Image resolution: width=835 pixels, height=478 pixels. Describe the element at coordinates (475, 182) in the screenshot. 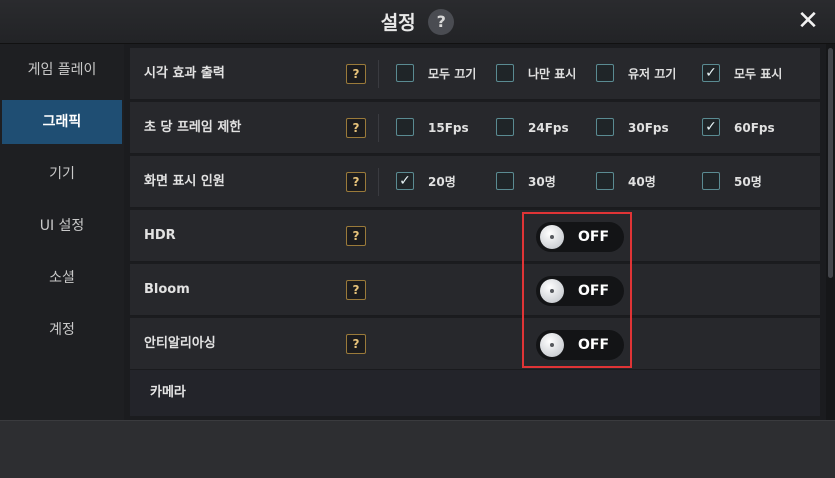

I see `setting-row-display-count: 화면 표시 인원 ? ✓ 20명 30명 40명 50명` at that location.